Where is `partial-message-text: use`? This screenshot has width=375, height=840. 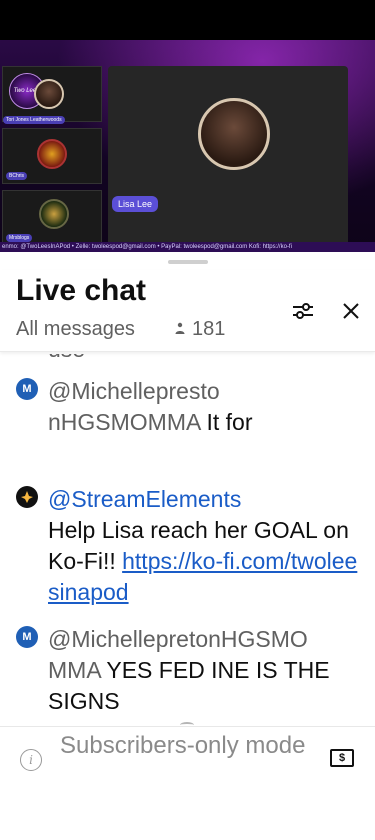
partial-message-text: use is located at coordinates (66, 358).